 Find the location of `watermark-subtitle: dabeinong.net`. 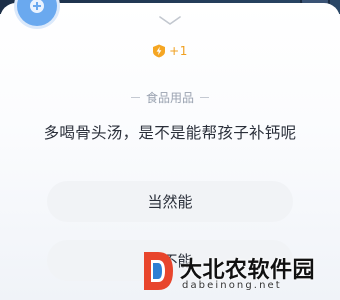

watermark-subtitle: dabeinong.net is located at coordinates (232, 285).